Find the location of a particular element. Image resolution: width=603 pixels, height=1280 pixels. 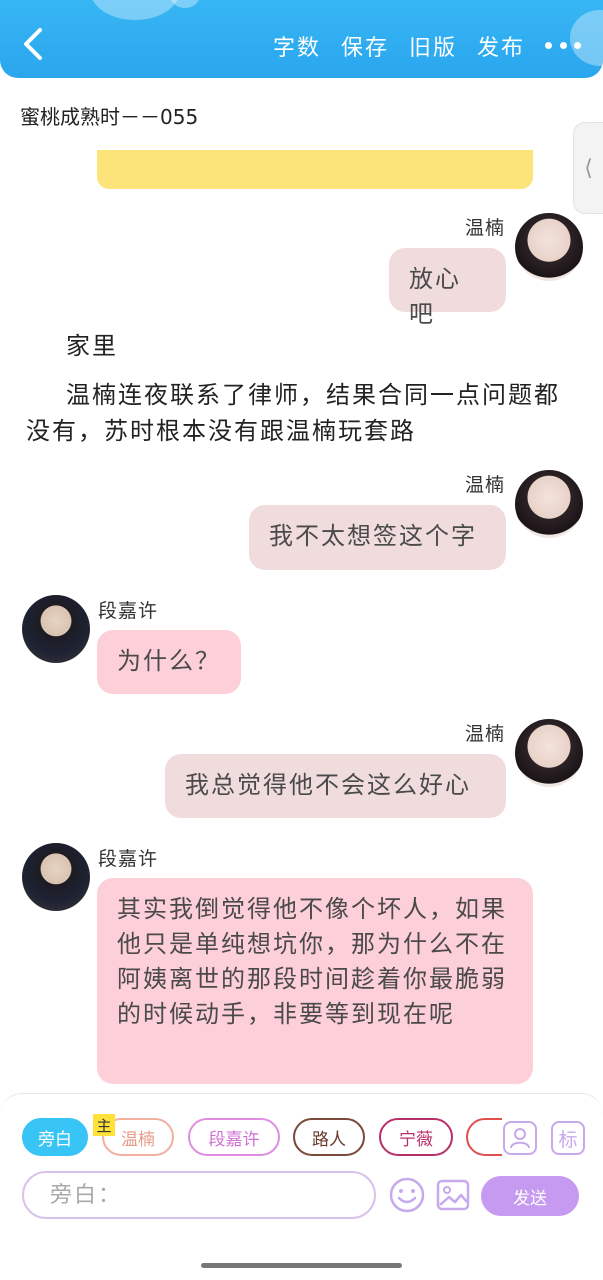

back-button is located at coordinates (33, 44).